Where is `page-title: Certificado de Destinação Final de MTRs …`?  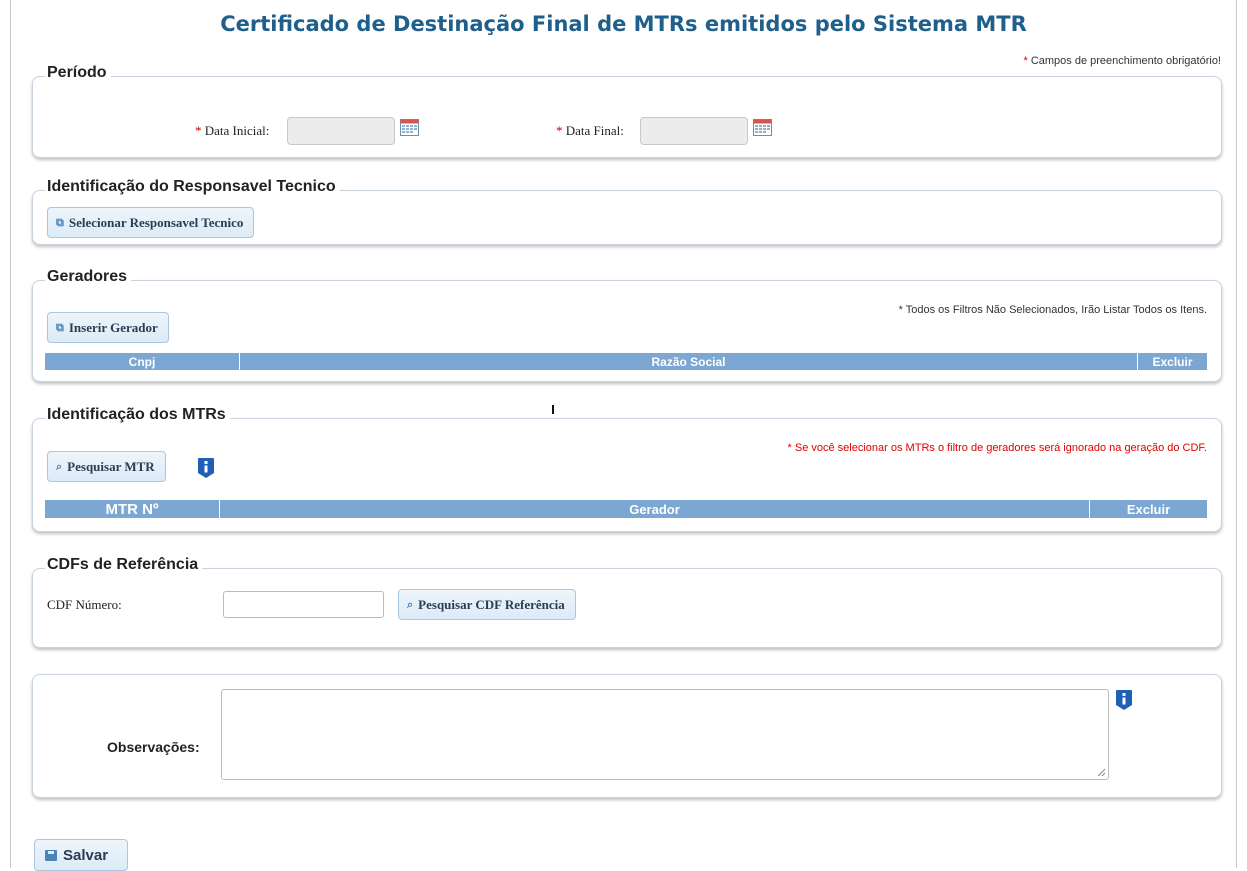 page-title: Certificado de Destinação Final de MTRs … is located at coordinates (623, 24).